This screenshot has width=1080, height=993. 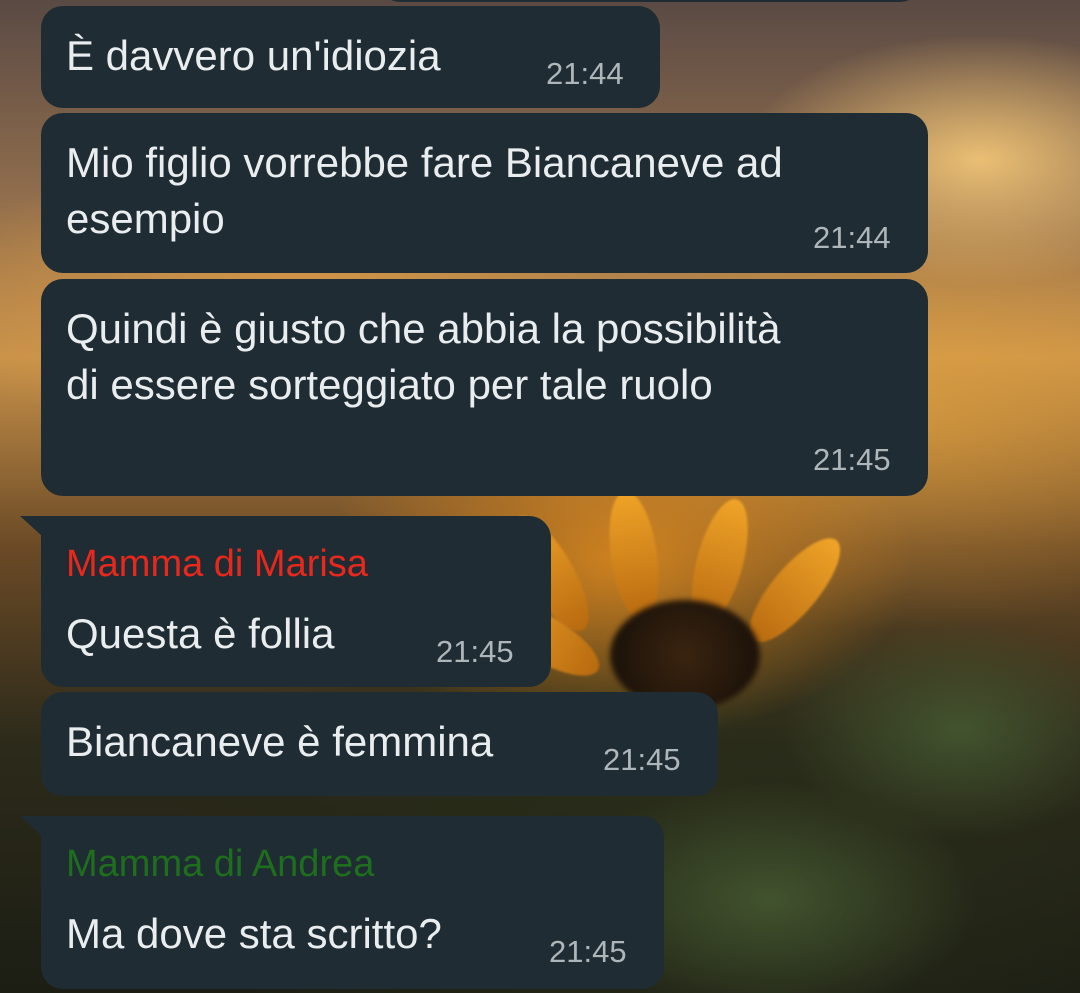 I want to click on message-text-line: Quindi è giusto che abbia la possibilità, so click(x=423, y=328).